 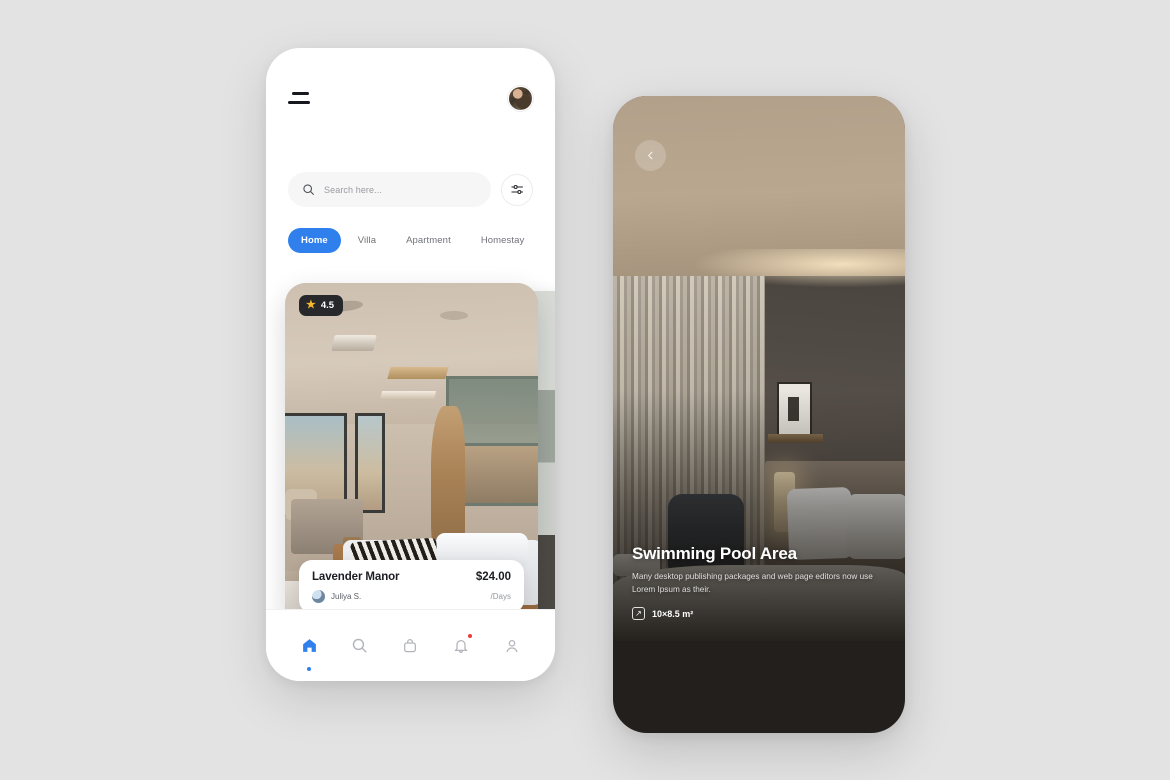 I want to click on notification-badge, so click(x=470, y=635).